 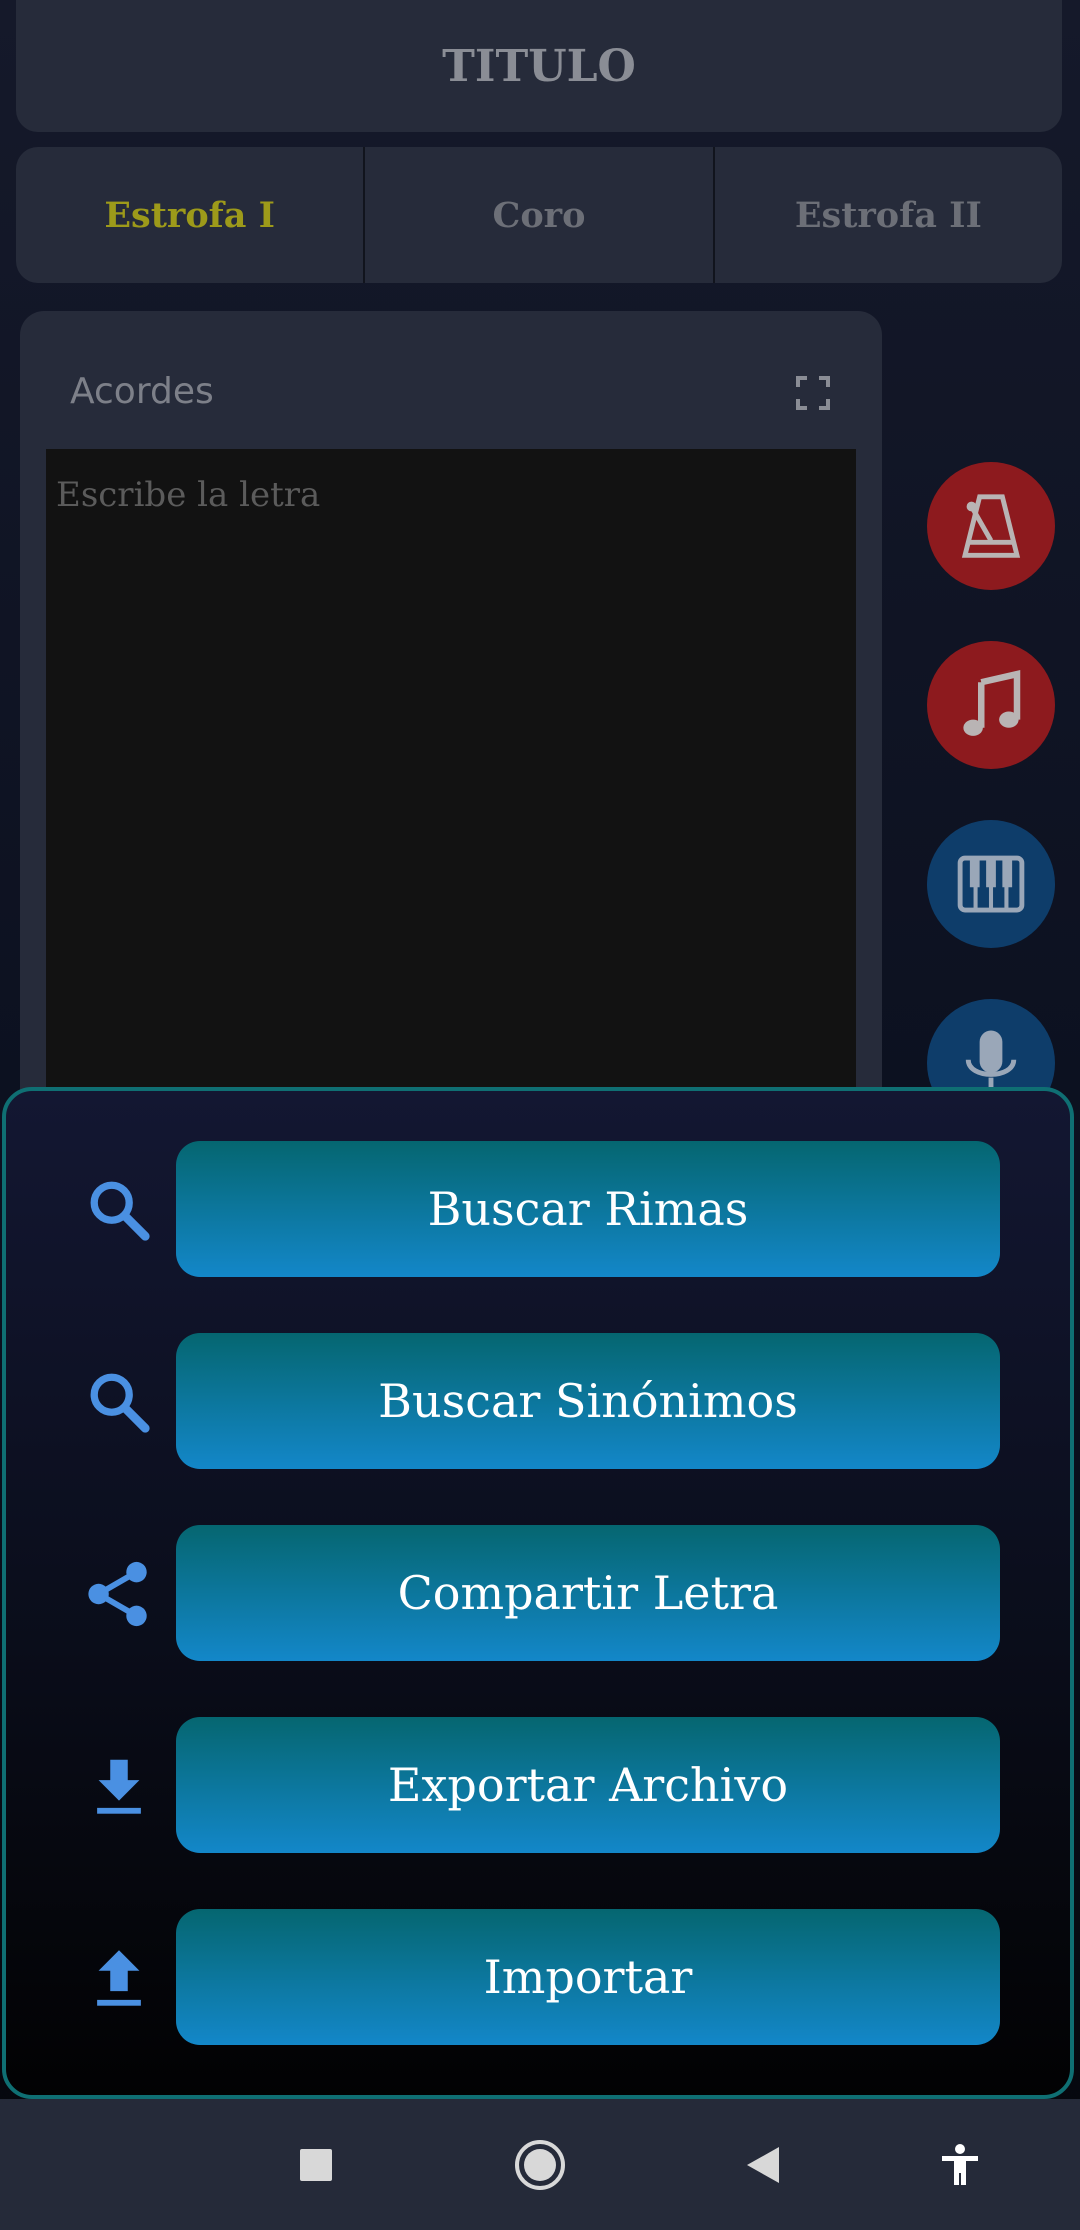 What do you see at coordinates (588, 1785) in the screenshot?
I see `export-file-button: Exportar Archivo` at bounding box center [588, 1785].